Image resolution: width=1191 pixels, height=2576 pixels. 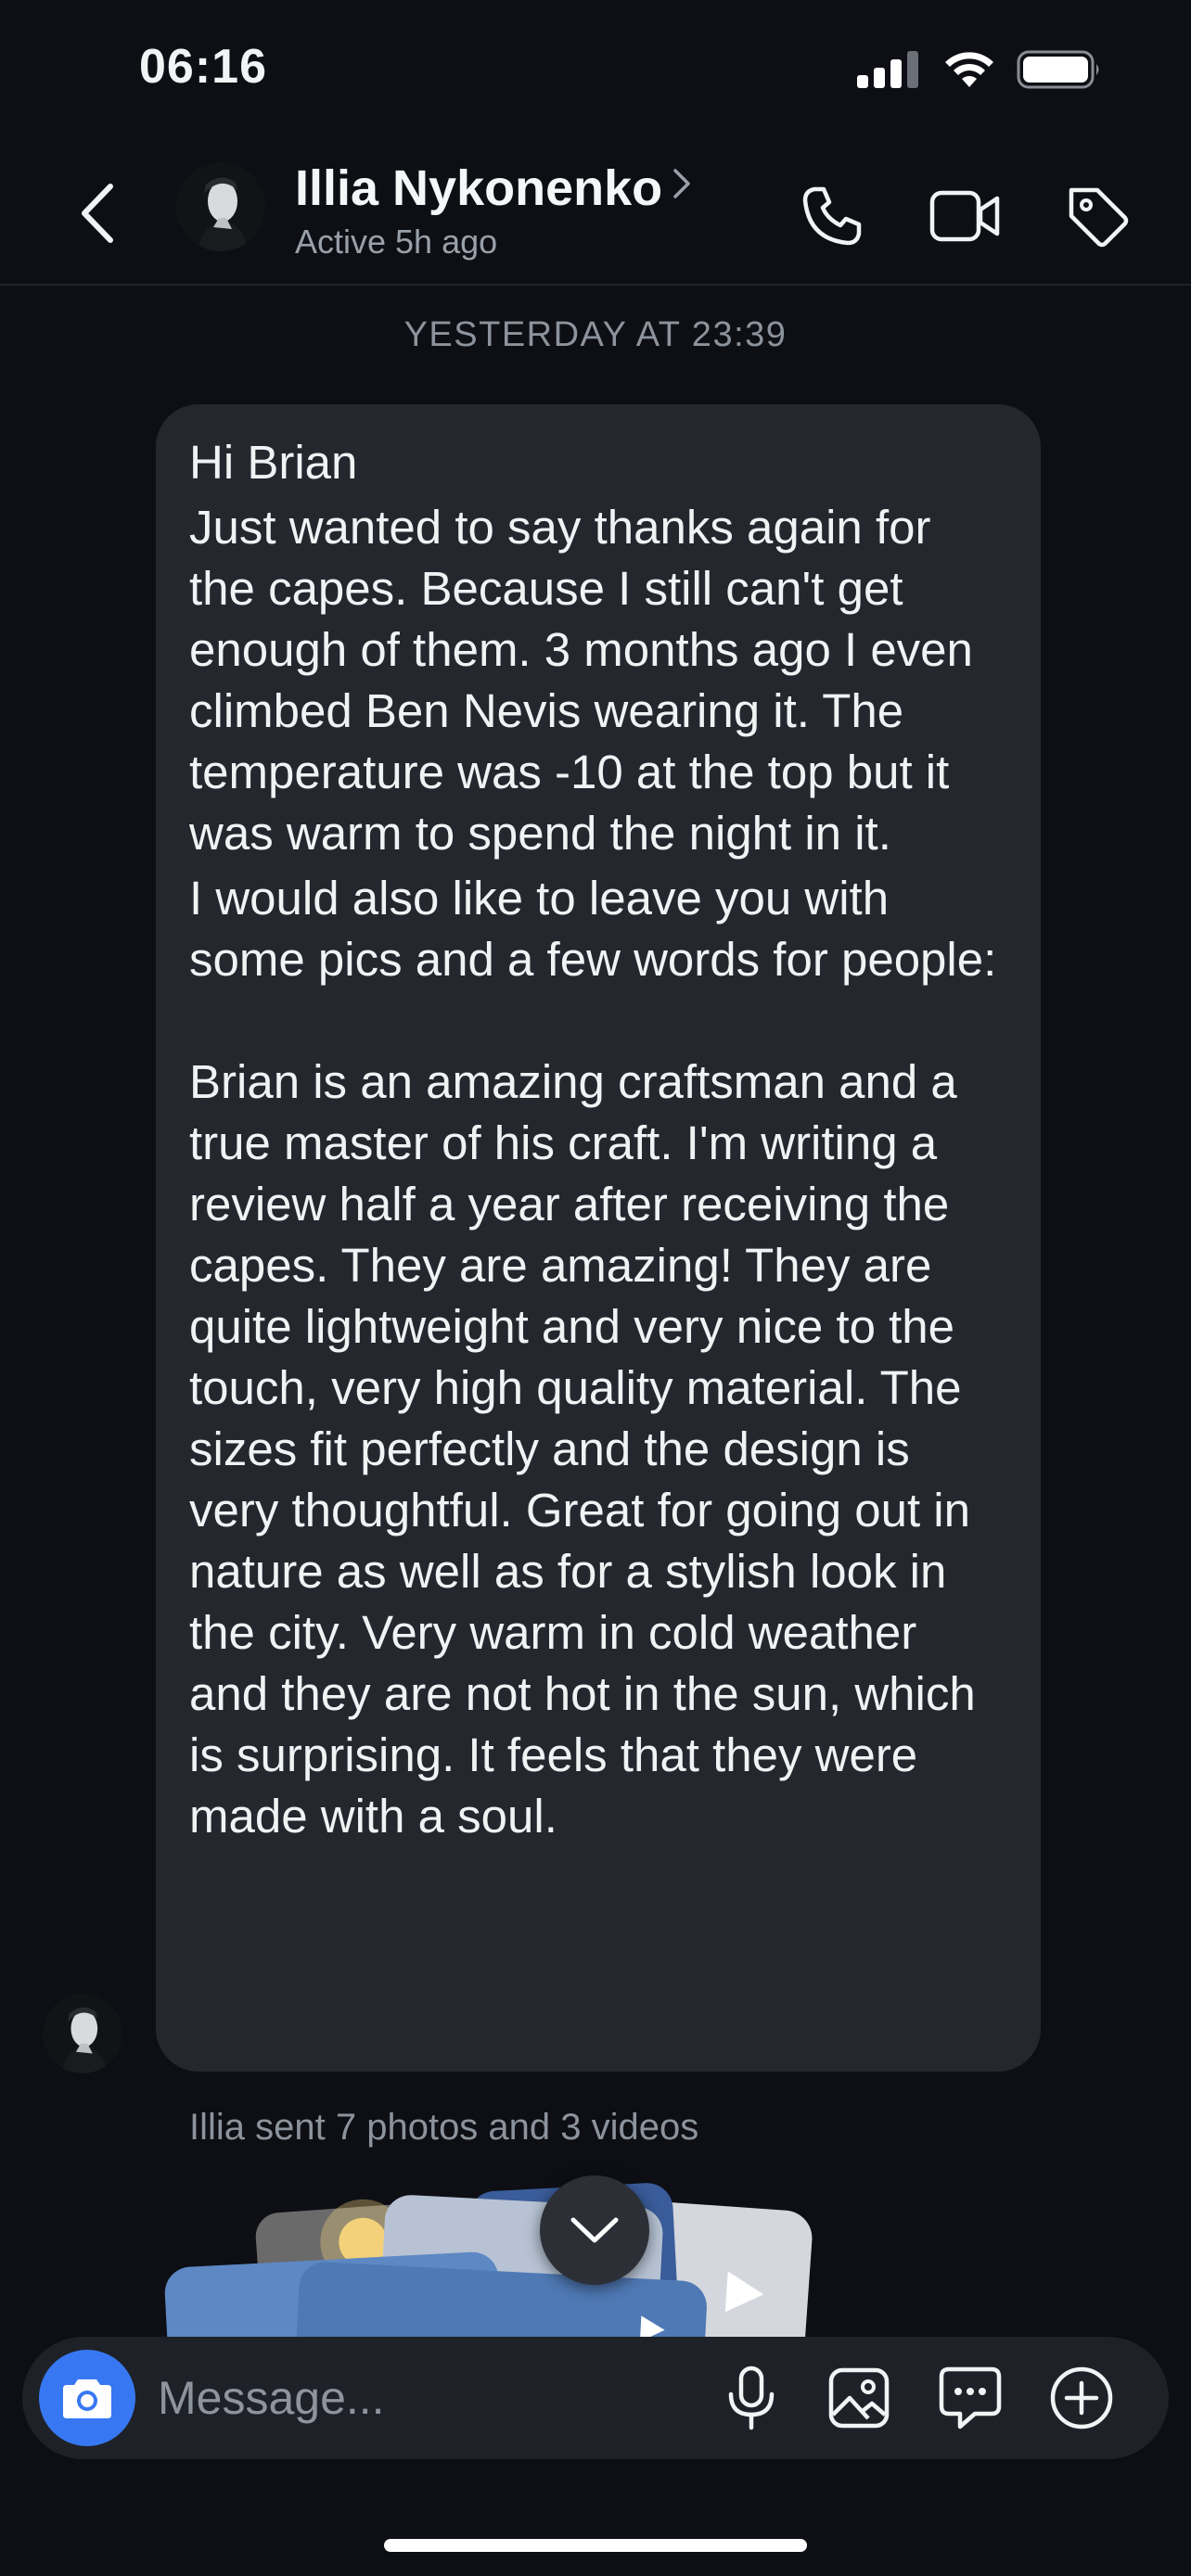 I want to click on contact-avatar, so click(x=220, y=207).